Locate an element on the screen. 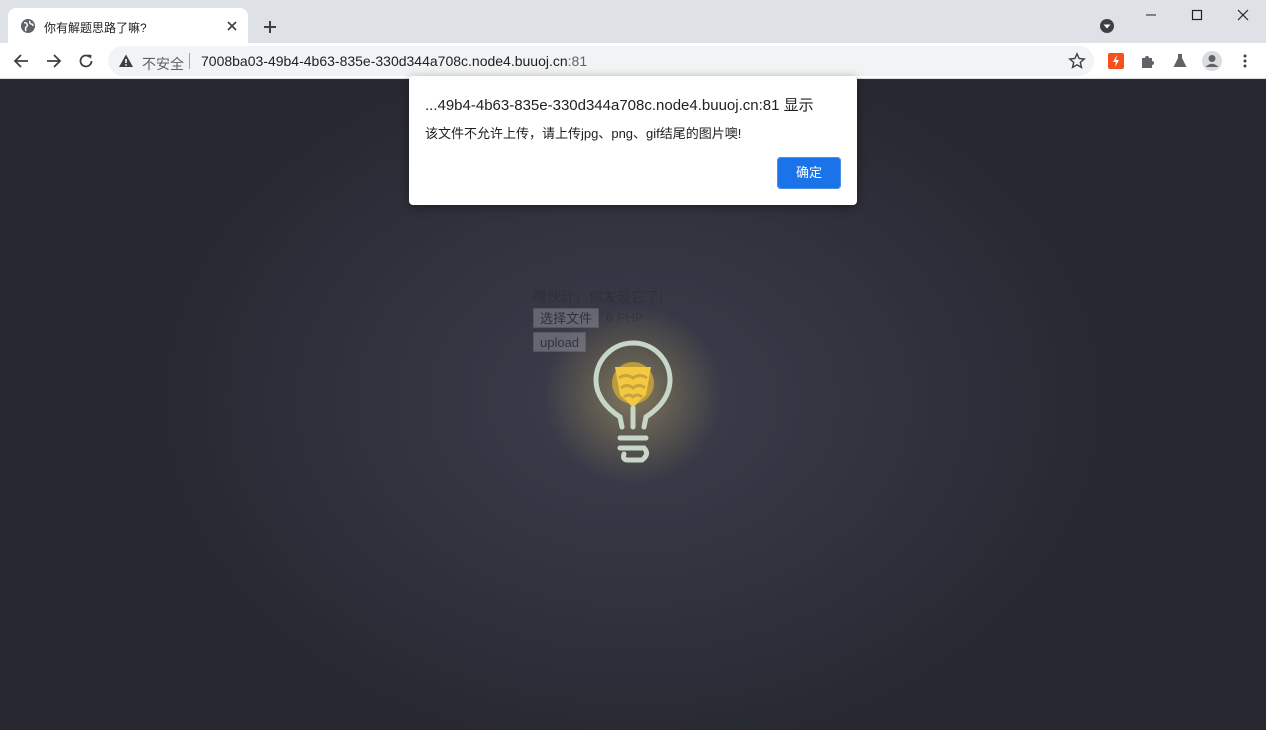 The height and width of the screenshot is (730, 1266). back-button is located at coordinates (21, 61).